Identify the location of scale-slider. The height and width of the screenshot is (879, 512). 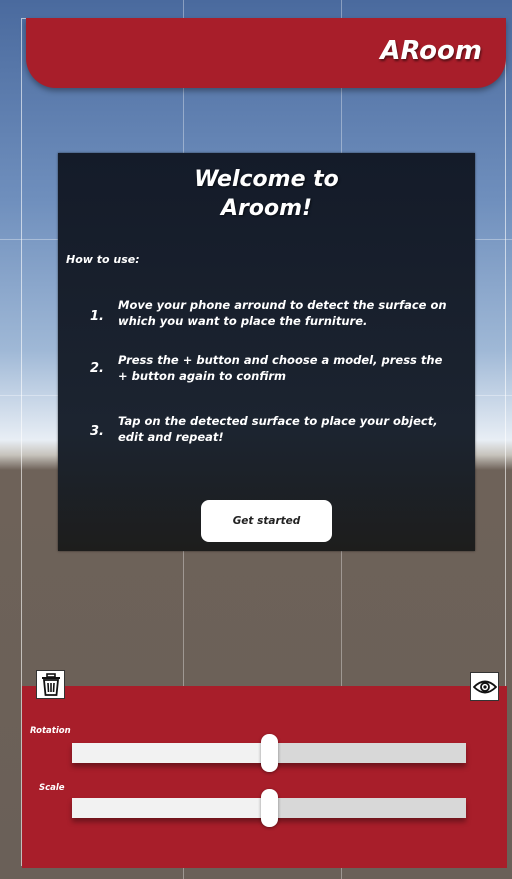
(269, 808).